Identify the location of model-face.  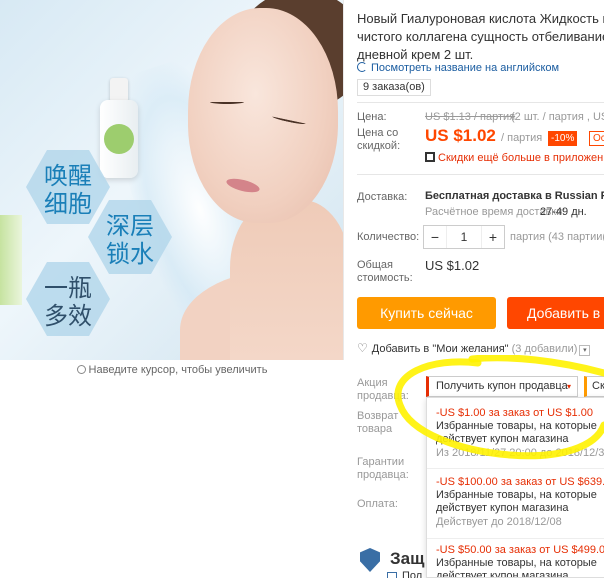
(263, 115).